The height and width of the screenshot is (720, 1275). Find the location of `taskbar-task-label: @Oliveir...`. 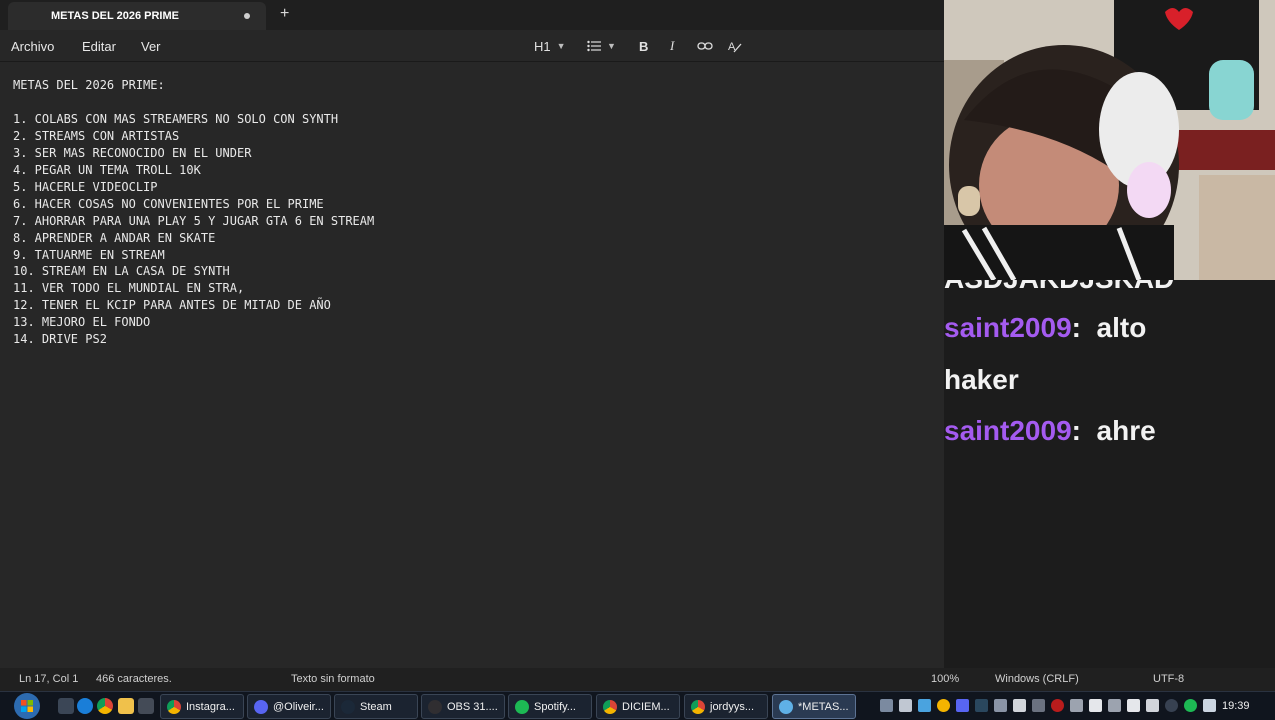

taskbar-task-label: @Oliveir... is located at coordinates (298, 706).